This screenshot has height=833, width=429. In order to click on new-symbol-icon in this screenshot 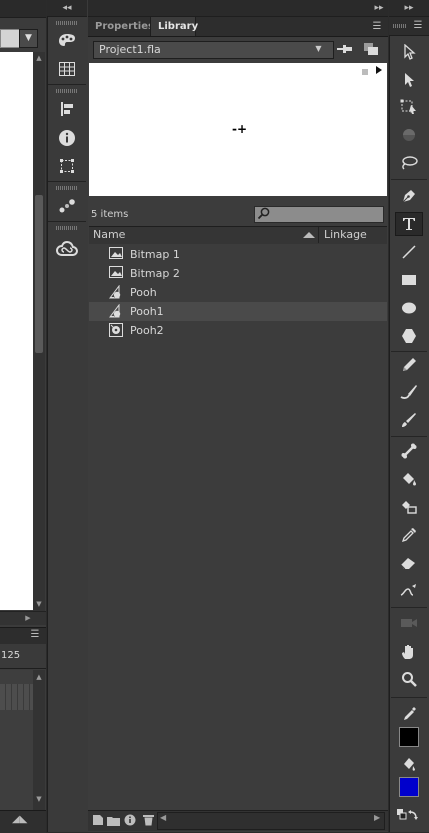, I will do `click(98, 820)`.